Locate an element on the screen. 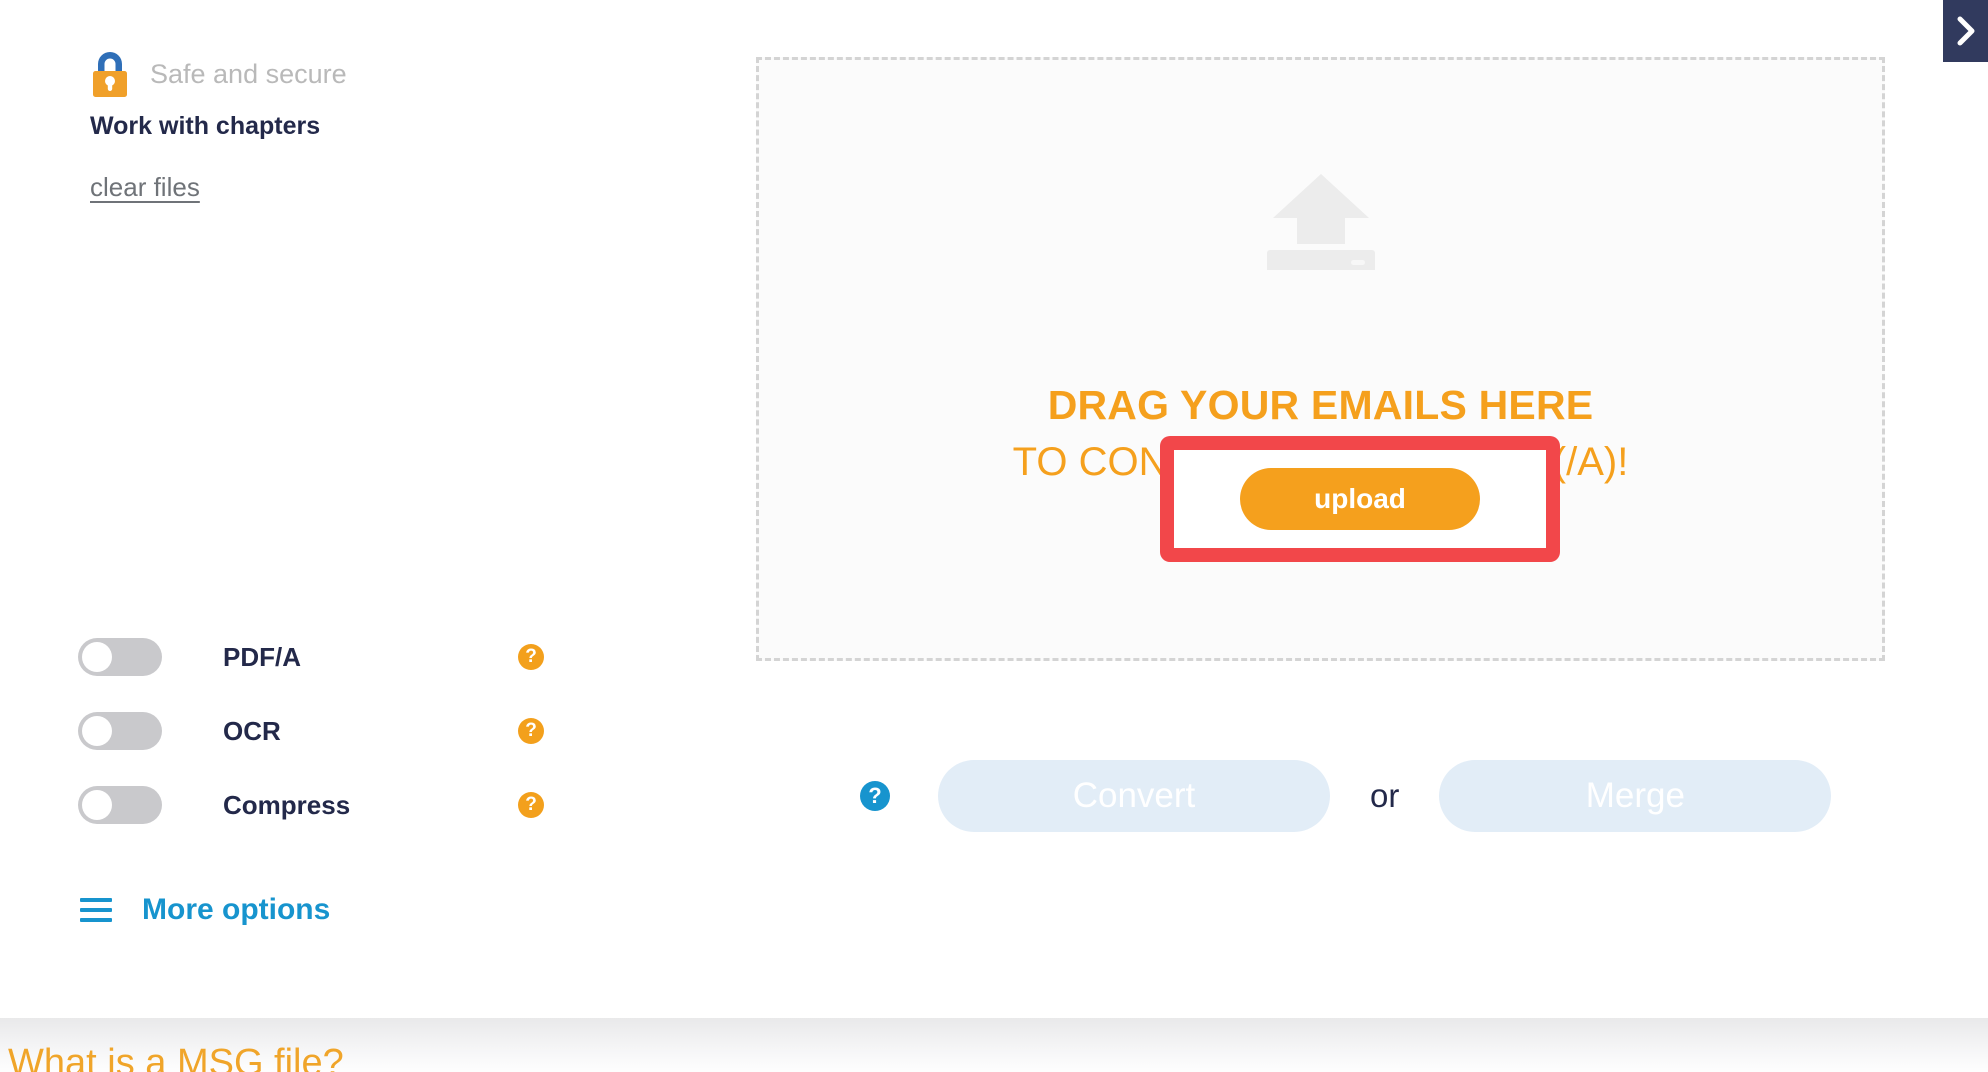 This screenshot has width=1988, height=1072. or-separator-label: or is located at coordinates (1385, 795).